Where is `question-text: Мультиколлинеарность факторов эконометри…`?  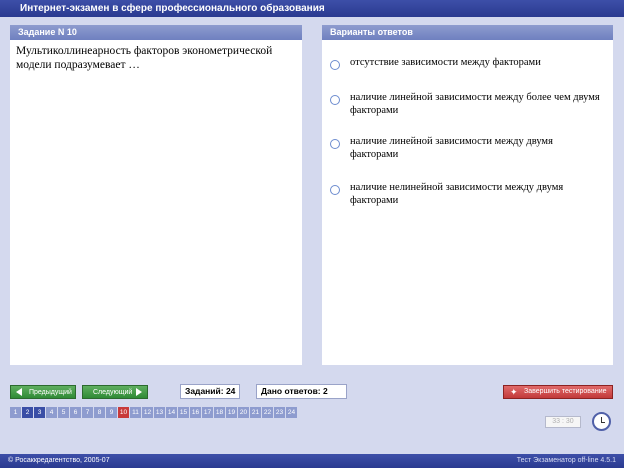
question-text: Мультиколлинеарность факторов эконометри… is located at coordinates (144, 58).